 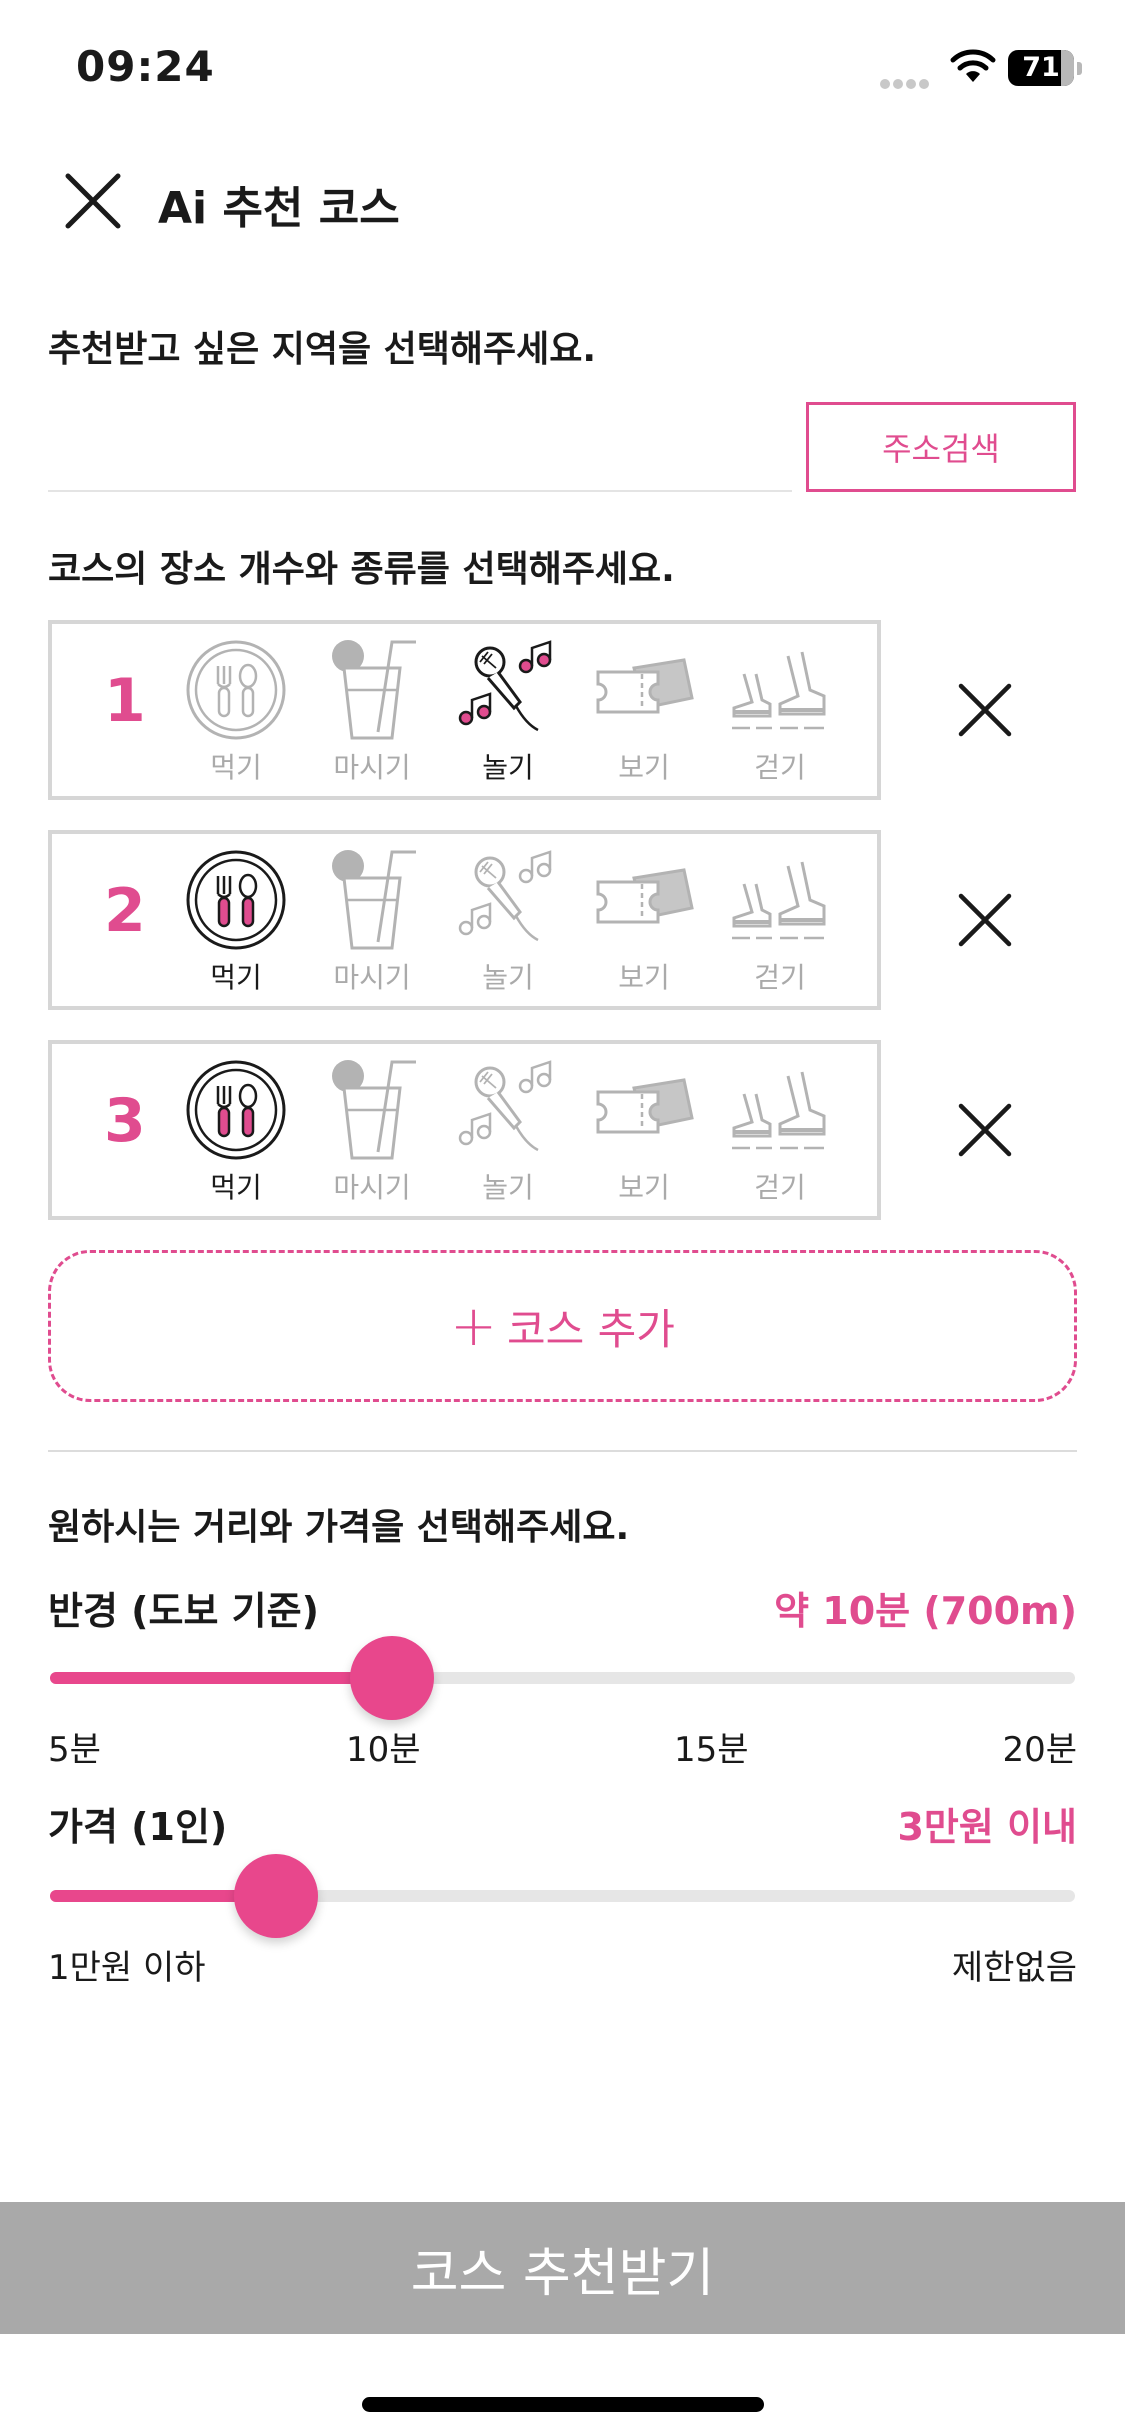 What do you see at coordinates (138, 1827) in the screenshot?
I see `price-label: 가격 (1인)` at bounding box center [138, 1827].